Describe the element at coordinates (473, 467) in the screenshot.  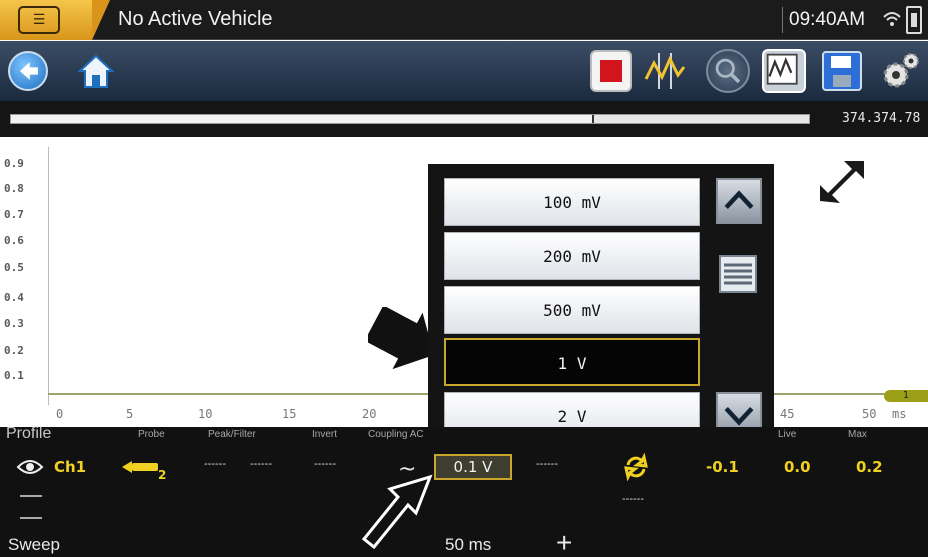
I see `scale-selector: 0.1 V` at that location.